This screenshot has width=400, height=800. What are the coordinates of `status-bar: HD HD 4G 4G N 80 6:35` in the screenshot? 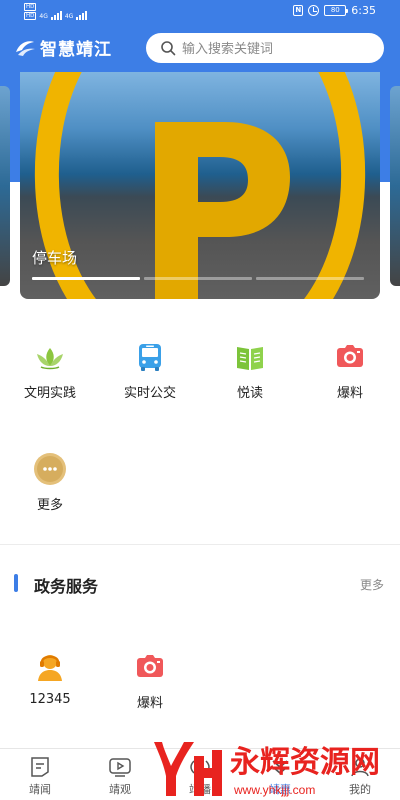 It's located at (200, 12).